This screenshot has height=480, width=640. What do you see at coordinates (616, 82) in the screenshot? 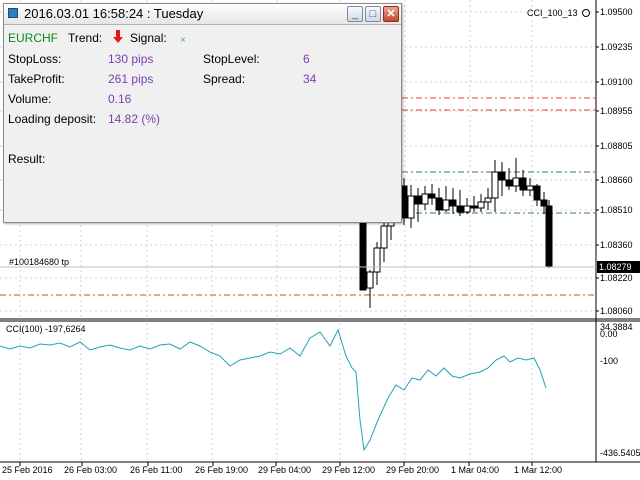
I see `price-tick-label: 1.09100` at bounding box center [616, 82].